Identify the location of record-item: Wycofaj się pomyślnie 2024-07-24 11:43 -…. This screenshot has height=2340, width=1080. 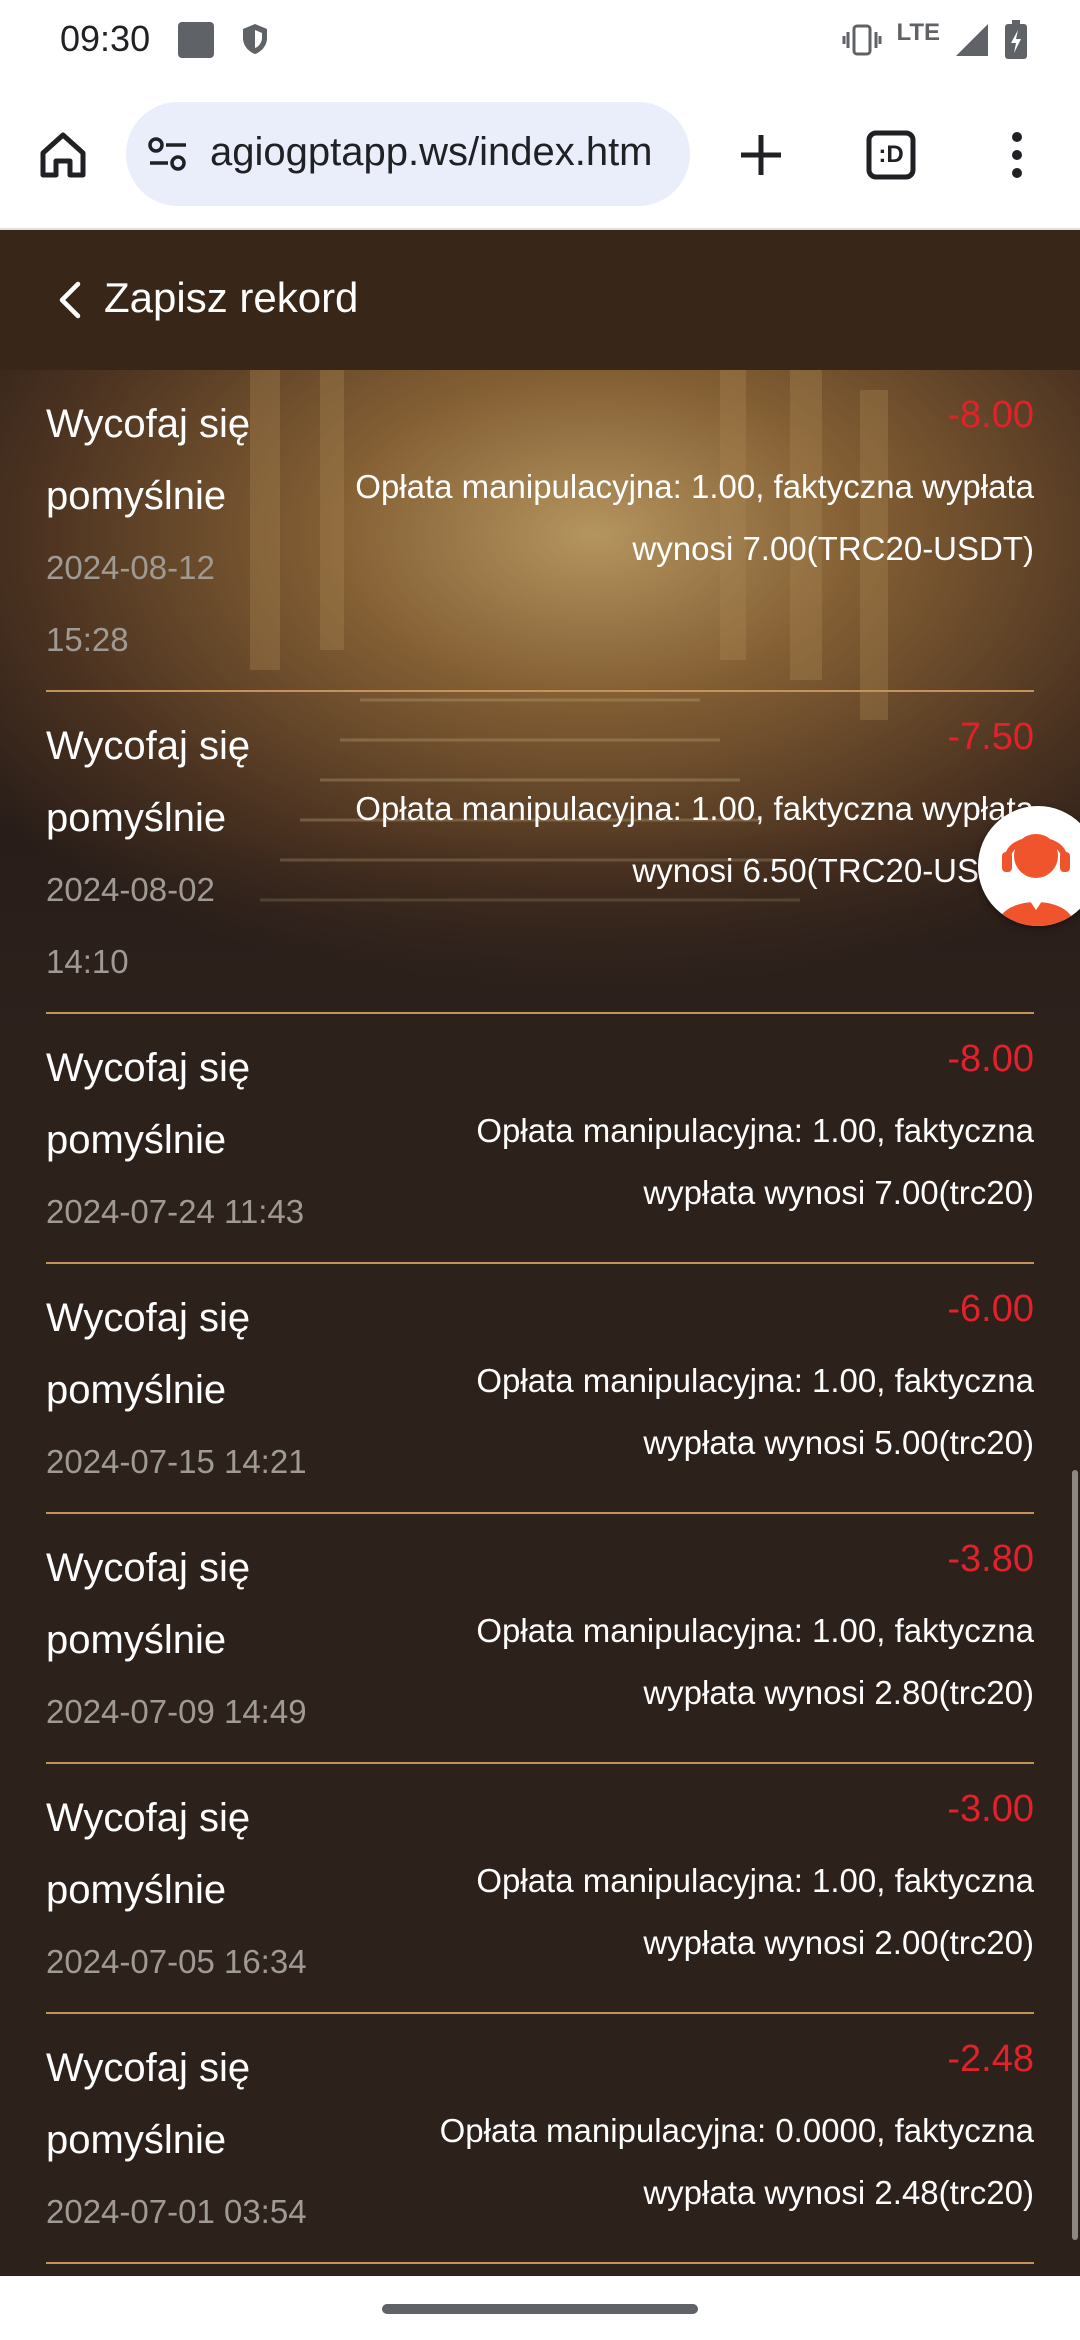
(540, 1139).